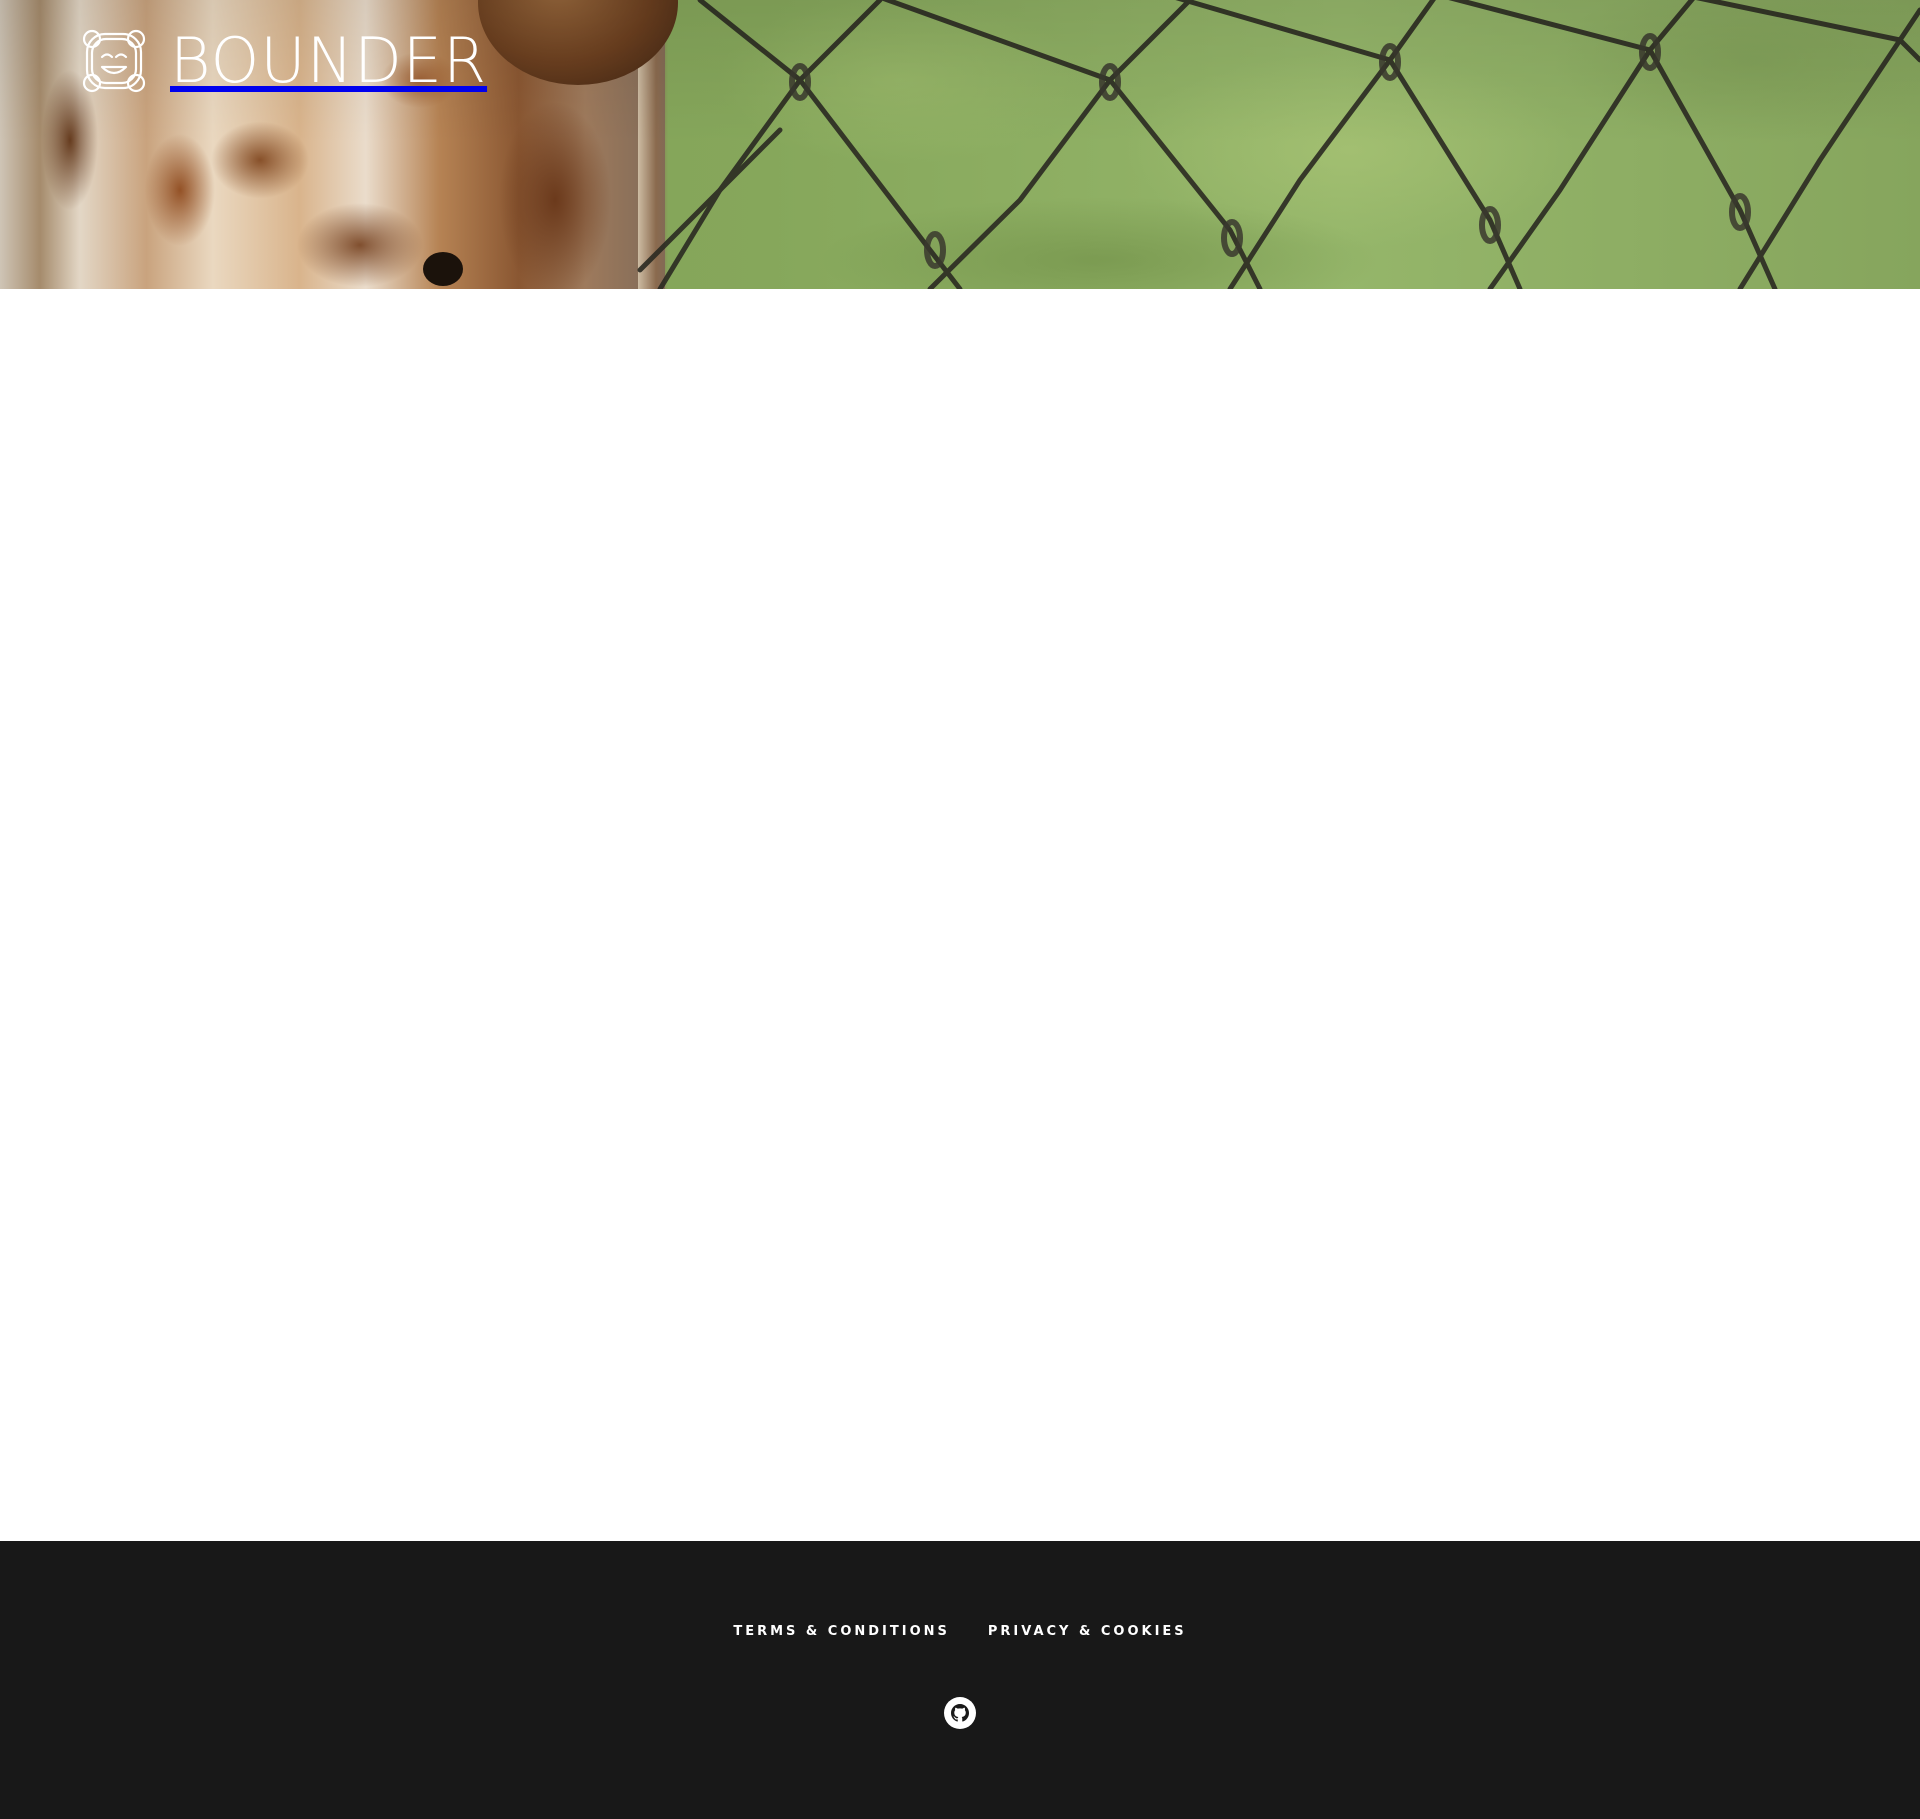 The image size is (1920, 1819). I want to click on home-logo-link: BOUNDER, so click(282, 61).